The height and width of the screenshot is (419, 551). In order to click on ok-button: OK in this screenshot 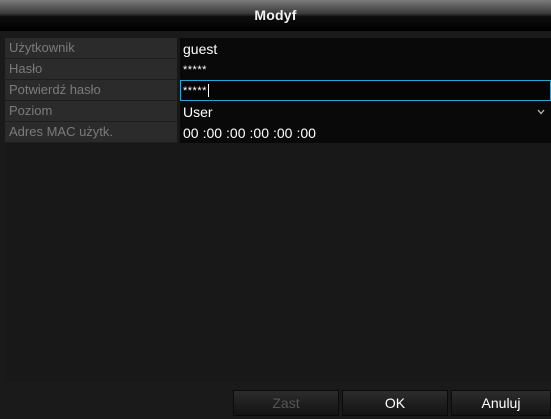, I will do `click(395, 403)`.